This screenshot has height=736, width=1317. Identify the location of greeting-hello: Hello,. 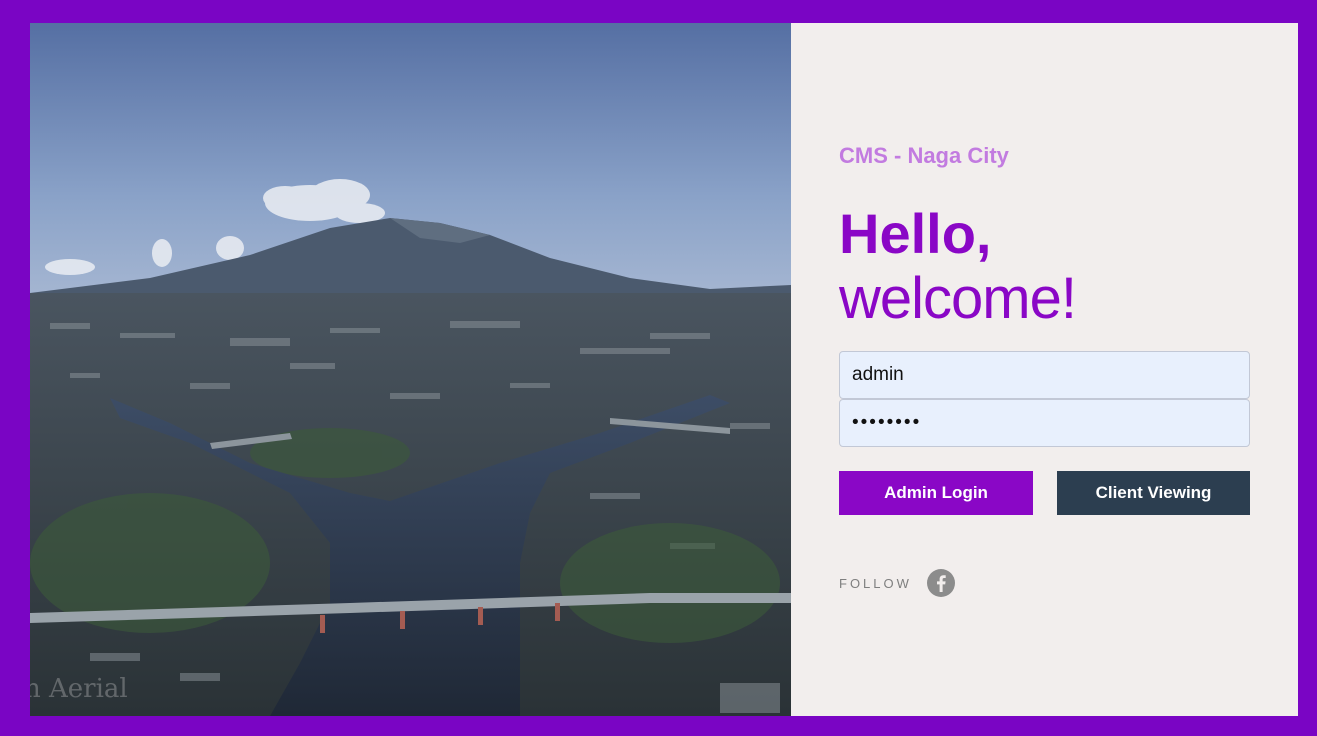
(915, 233).